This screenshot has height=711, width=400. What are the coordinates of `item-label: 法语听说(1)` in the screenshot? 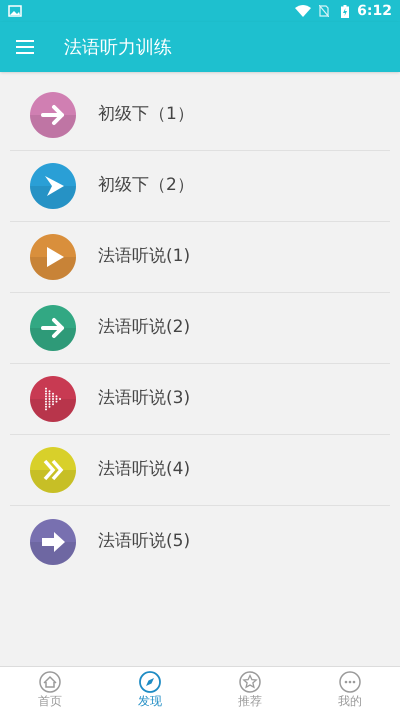 It's located at (144, 256).